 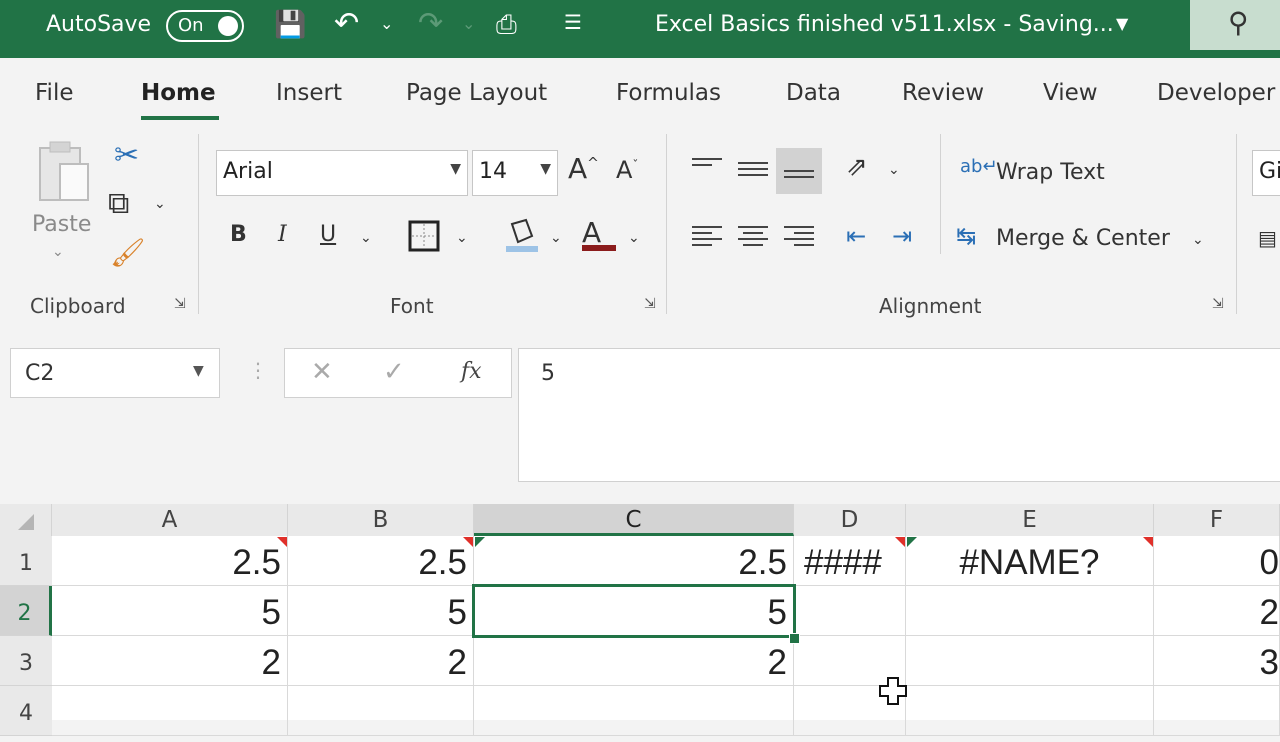 I want to click on align-left-icon, so click(x=707, y=234).